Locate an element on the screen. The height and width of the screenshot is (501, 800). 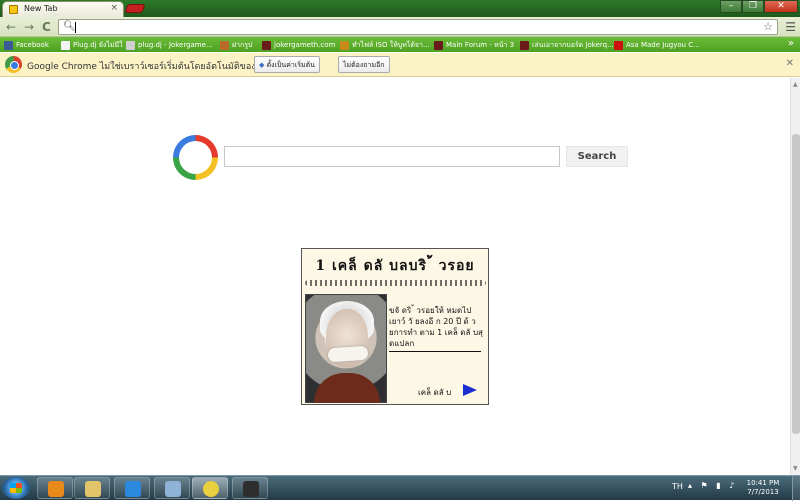
scroll-up-icon: ▲ is located at coordinates (795, 84).